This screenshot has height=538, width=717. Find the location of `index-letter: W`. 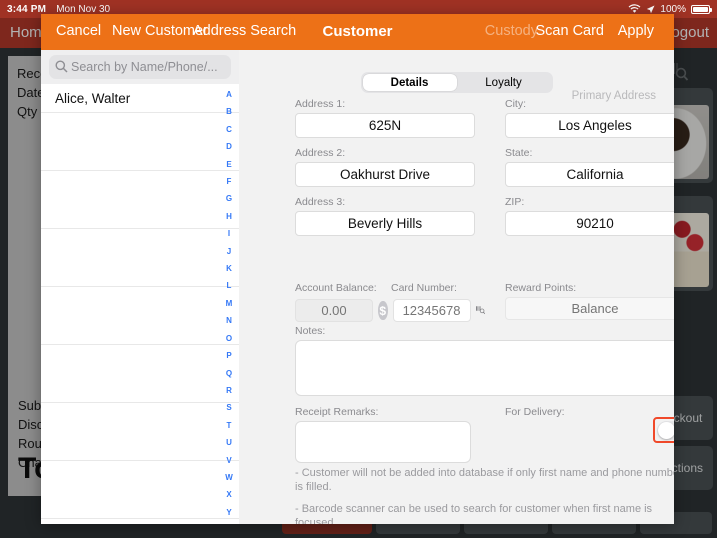

index-letter: W is located at coordinates (229, 477).